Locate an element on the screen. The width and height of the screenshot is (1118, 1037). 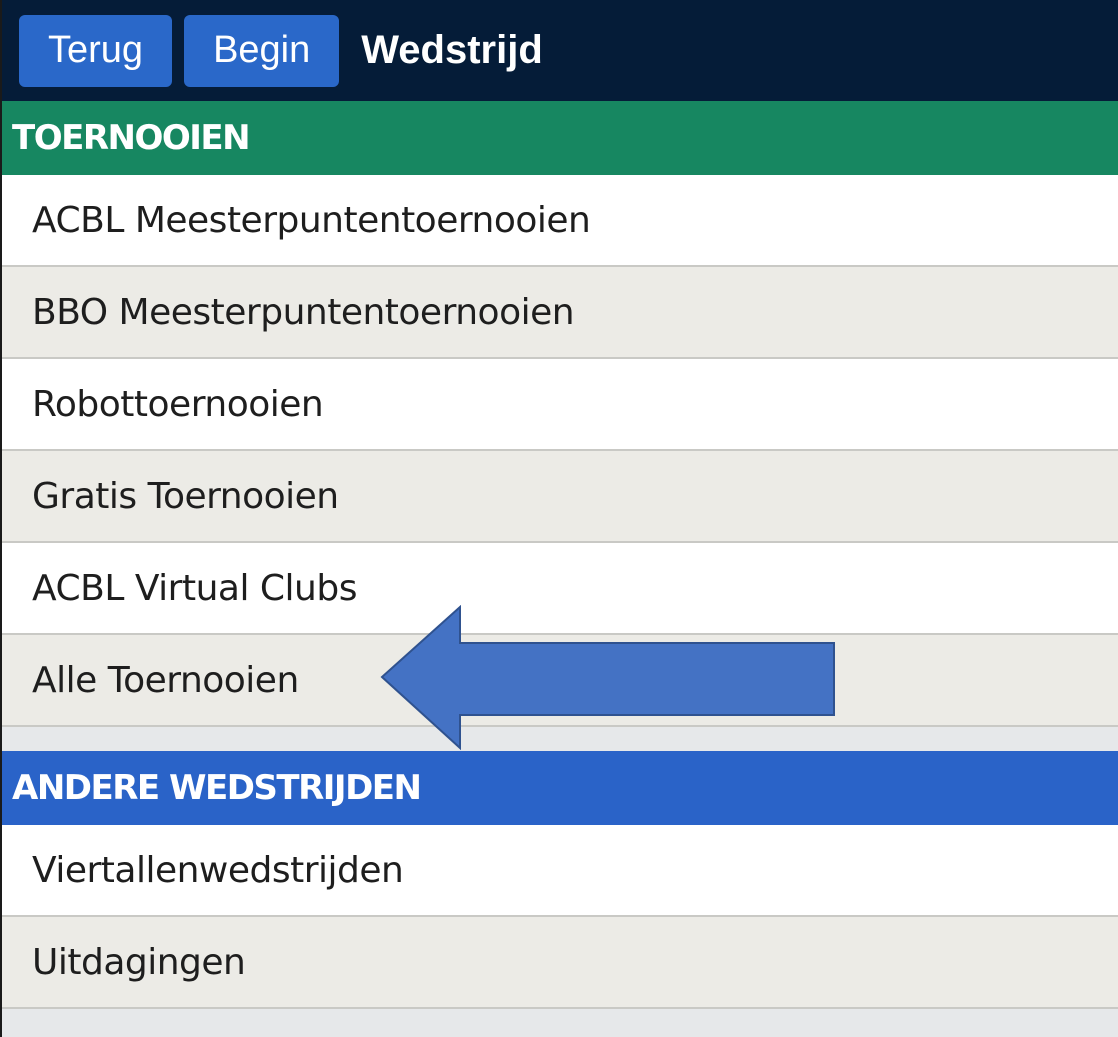
section-header-other-competitions: ANDERE WEDSTRIJDEN is located at coordinates (560, 788).